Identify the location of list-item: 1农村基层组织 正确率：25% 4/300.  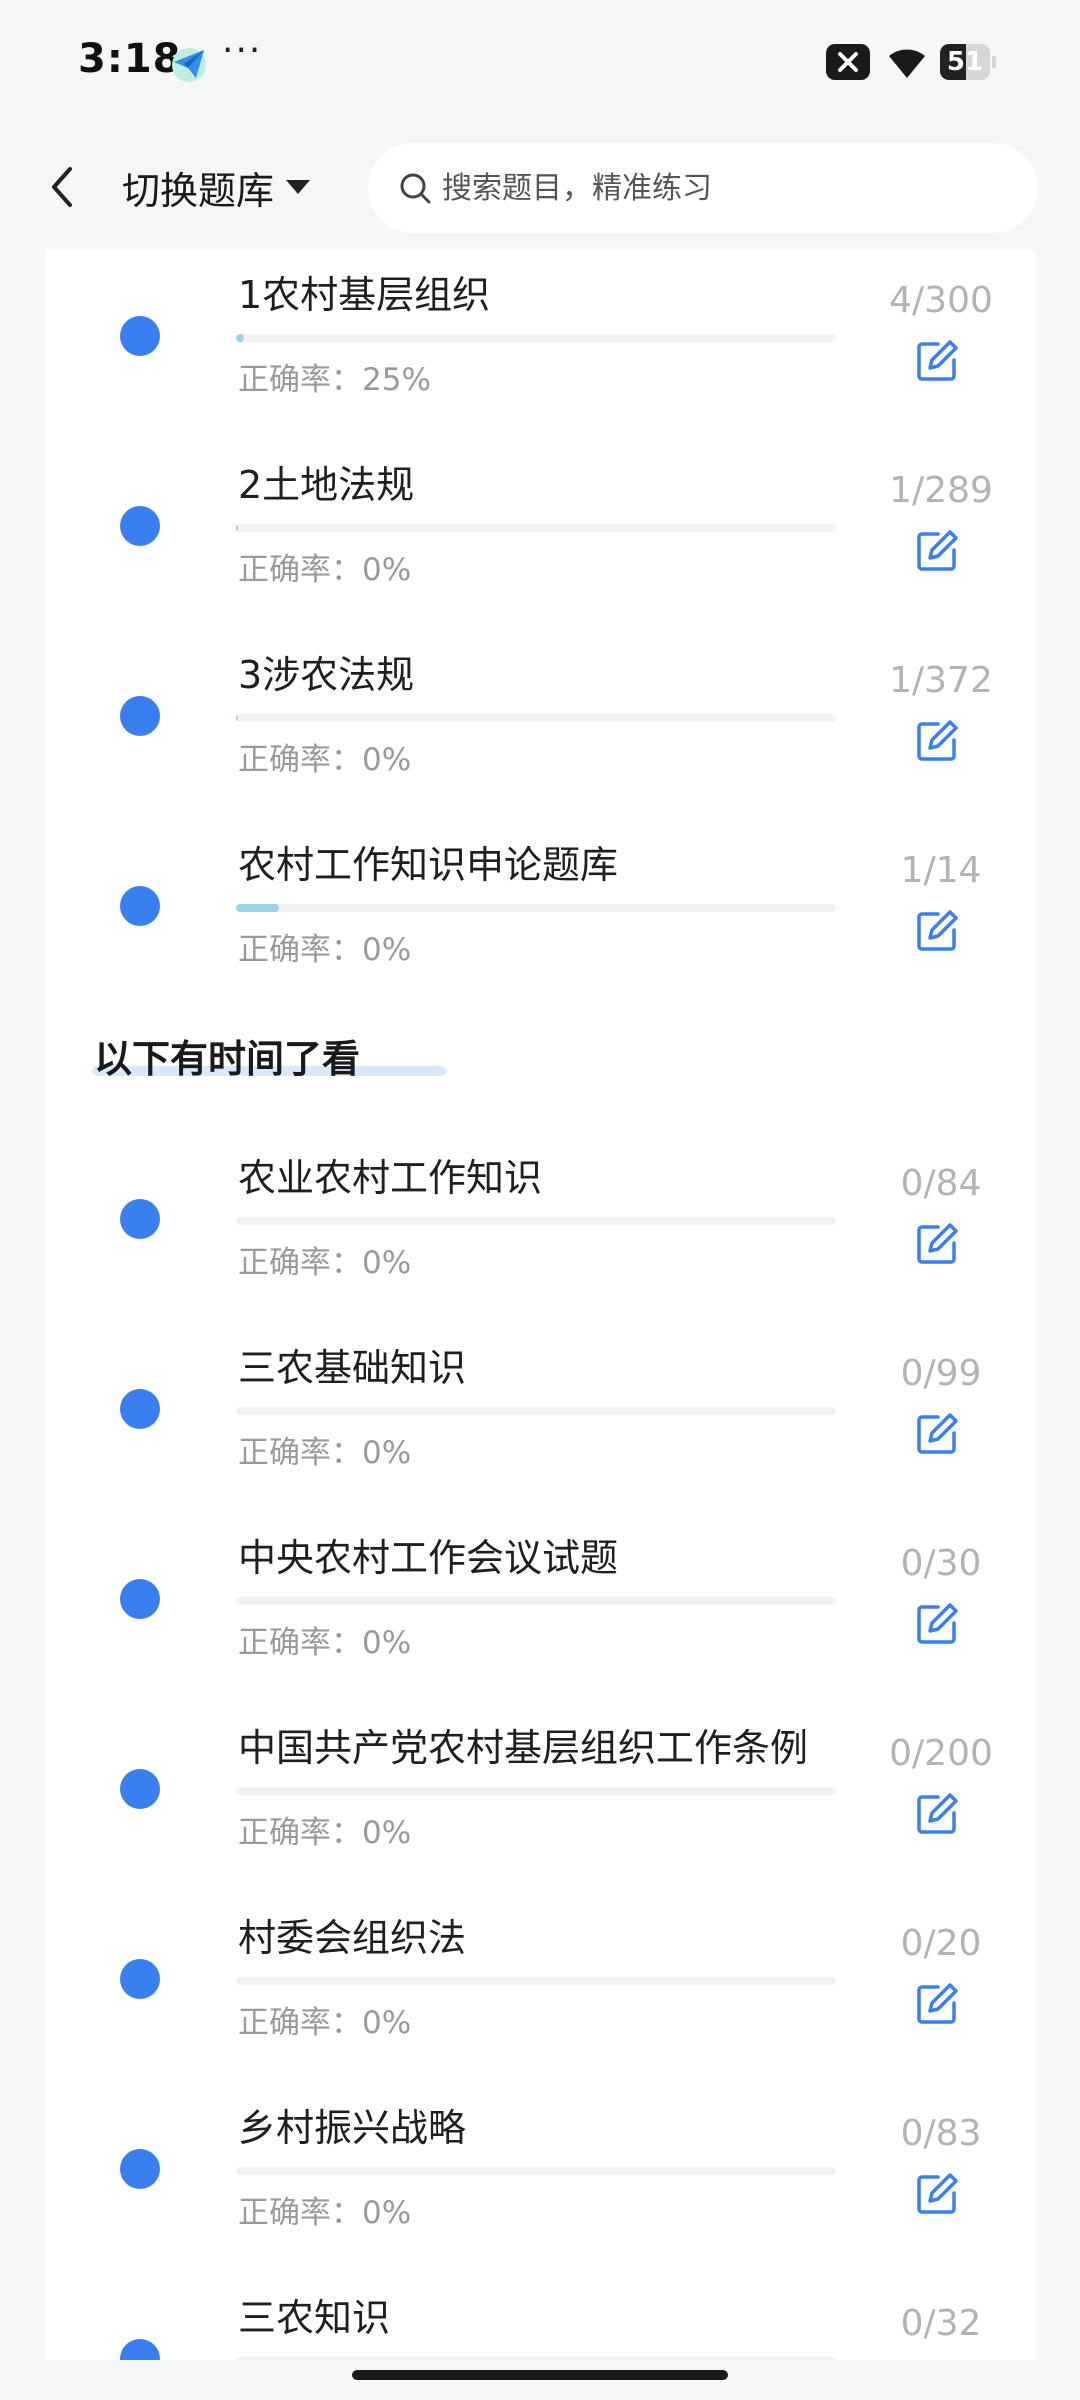
(541, 345).